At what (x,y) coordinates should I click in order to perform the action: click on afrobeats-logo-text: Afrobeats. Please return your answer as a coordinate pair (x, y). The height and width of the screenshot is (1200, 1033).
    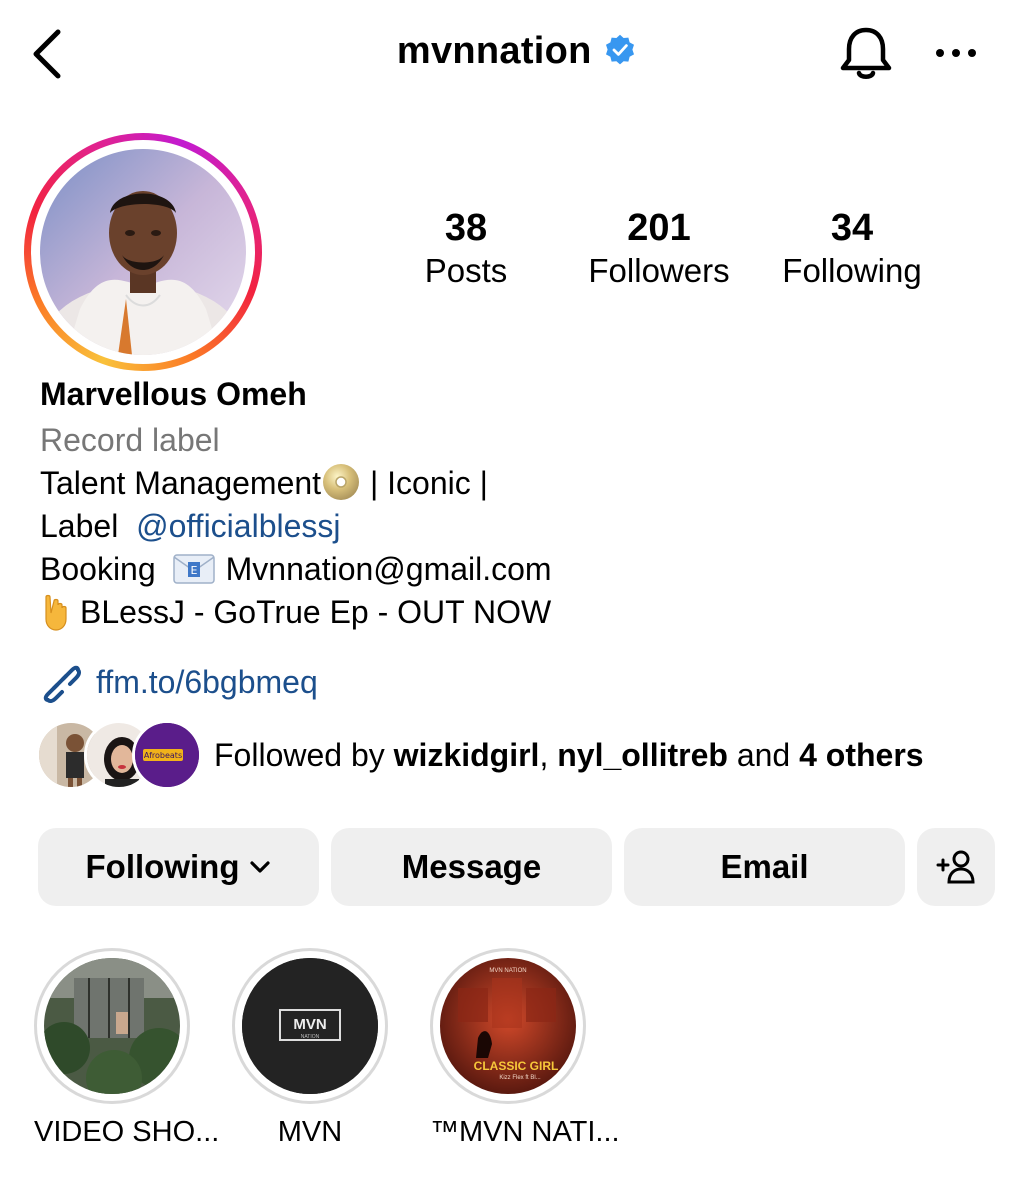
    Looking at the image, I should click on (163, 755).